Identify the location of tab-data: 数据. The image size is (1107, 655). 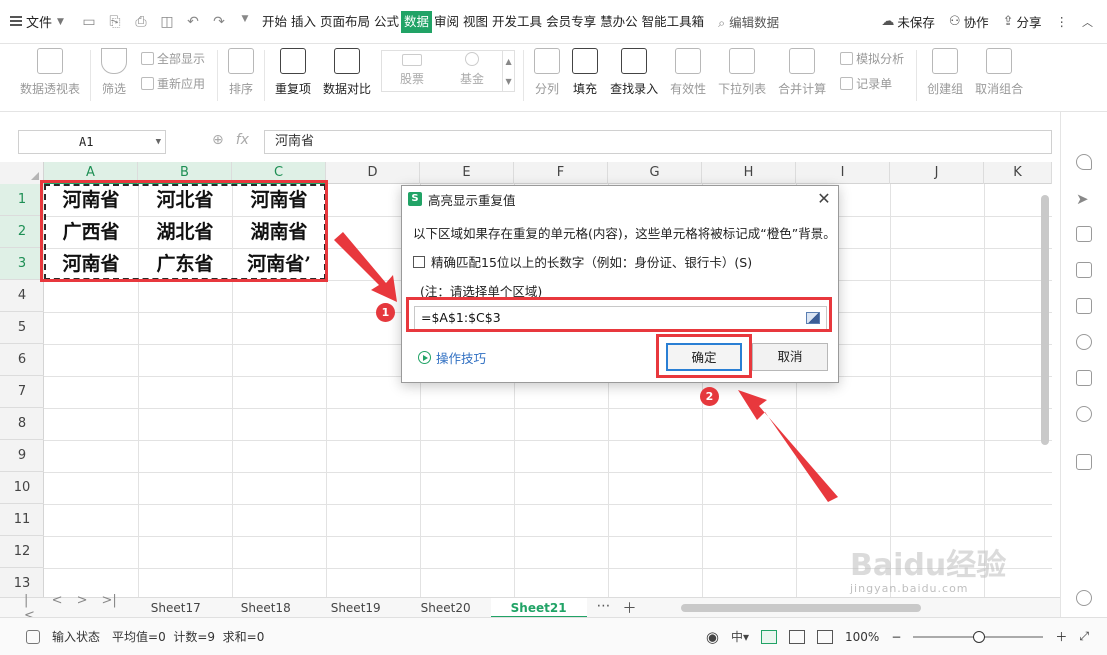
(417, 21).